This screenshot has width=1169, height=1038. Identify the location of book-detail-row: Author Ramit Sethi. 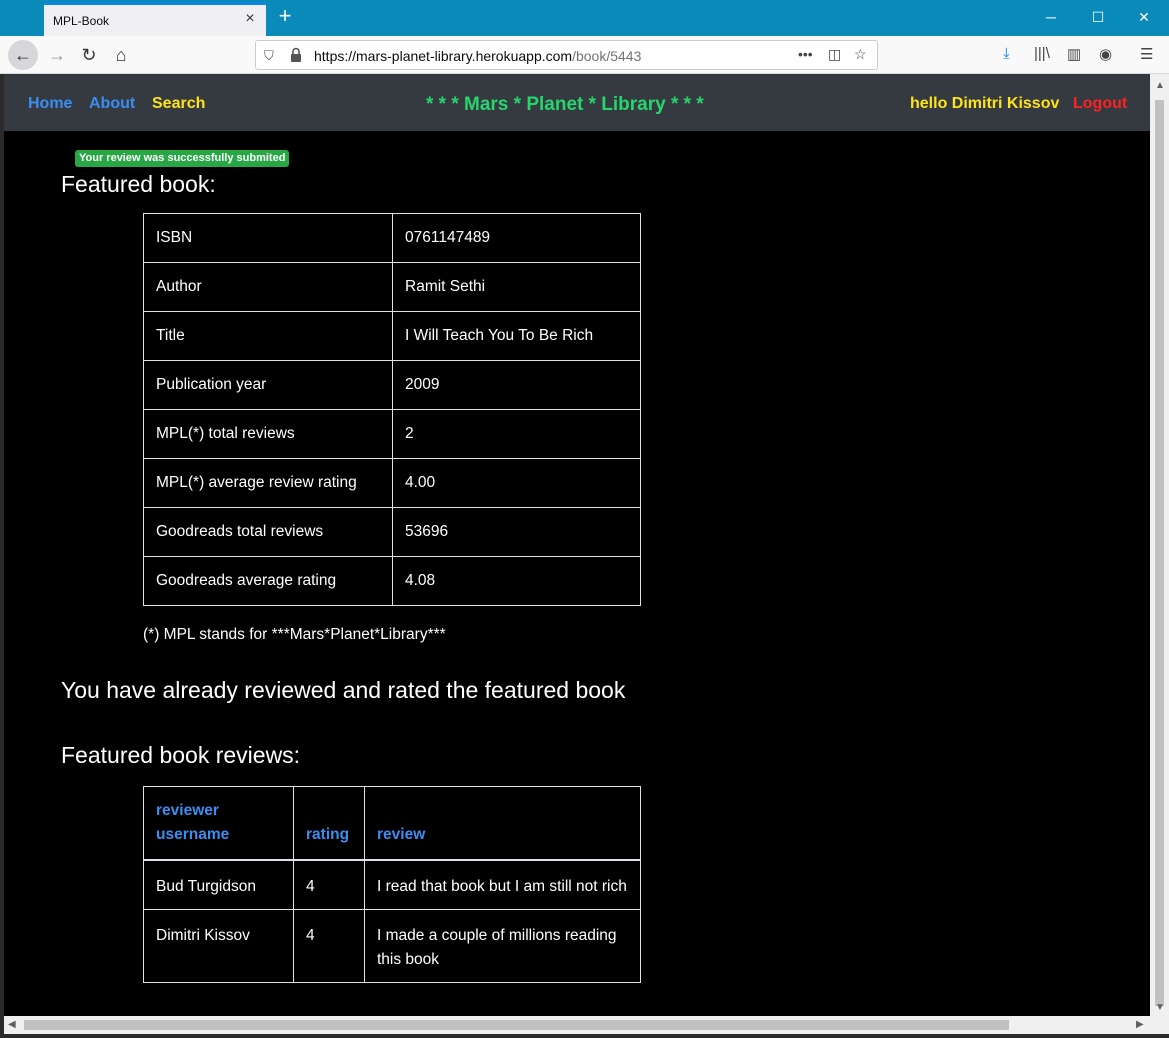
(392, 287).